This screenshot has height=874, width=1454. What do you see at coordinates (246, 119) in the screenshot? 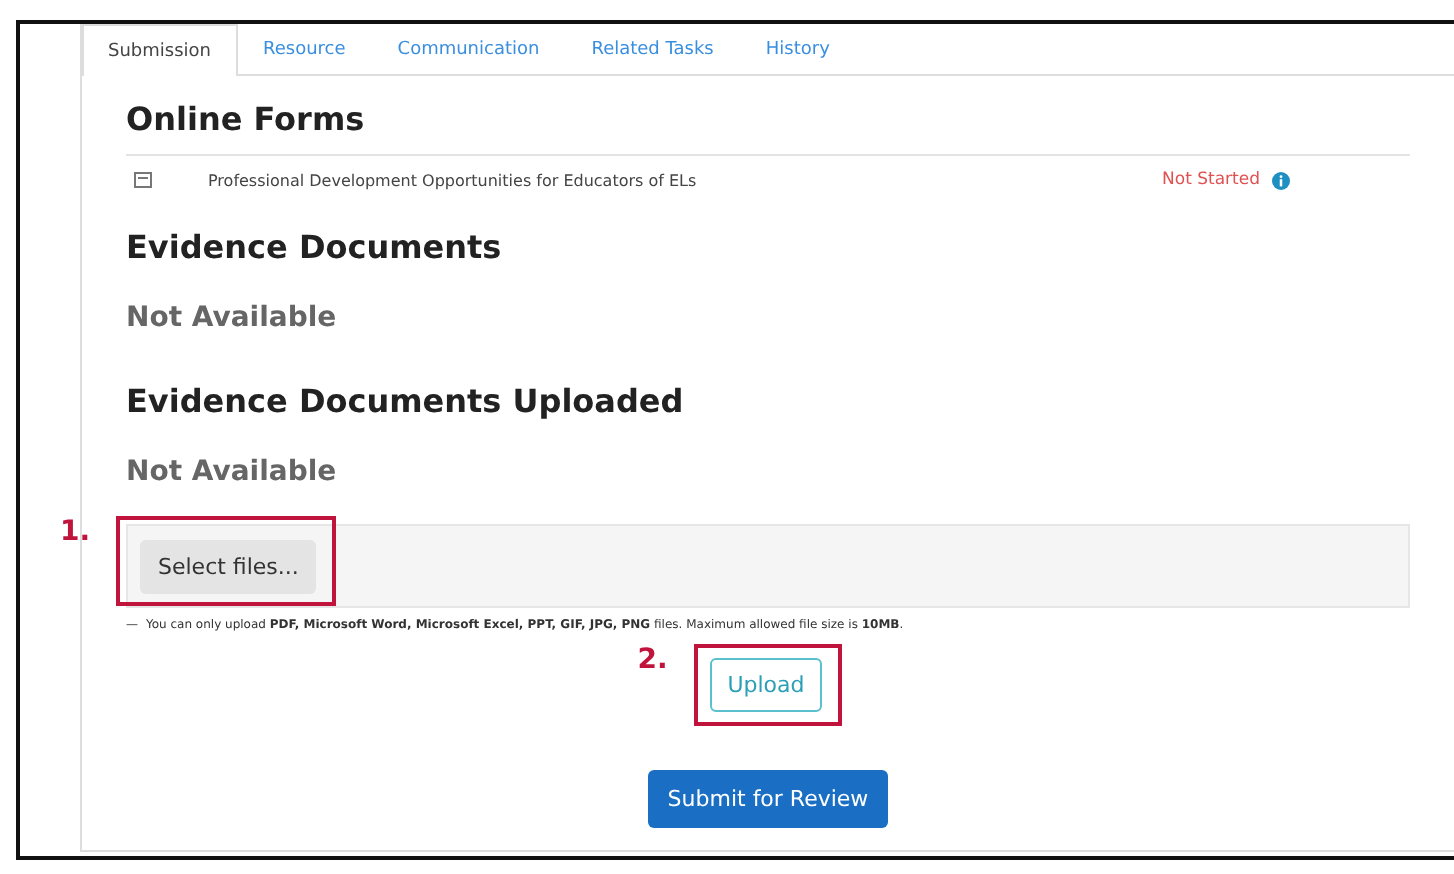
I see `section-heading: Online Forms` at bounding box center [246, 119].